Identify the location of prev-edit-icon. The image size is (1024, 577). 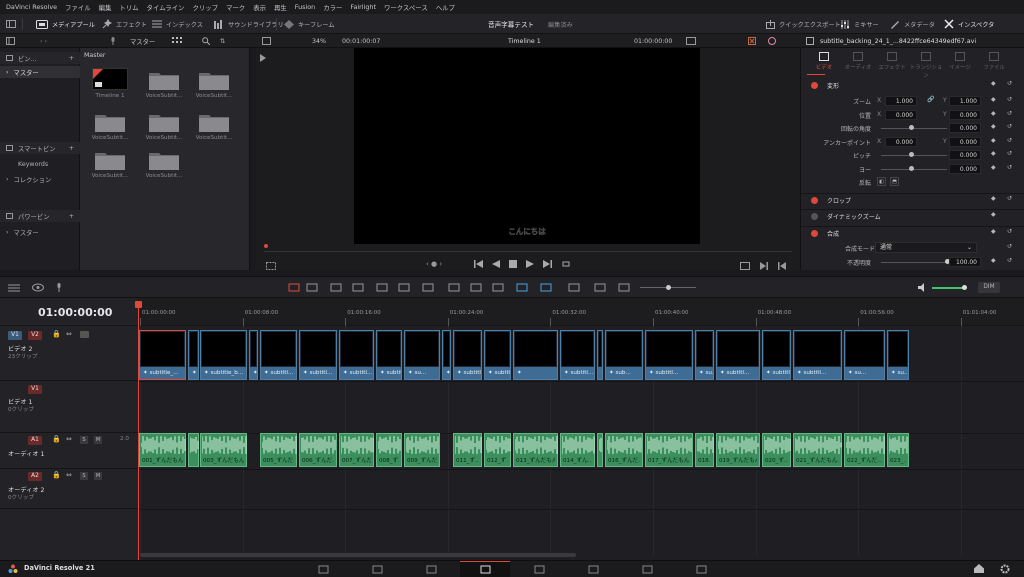
(782, 266).